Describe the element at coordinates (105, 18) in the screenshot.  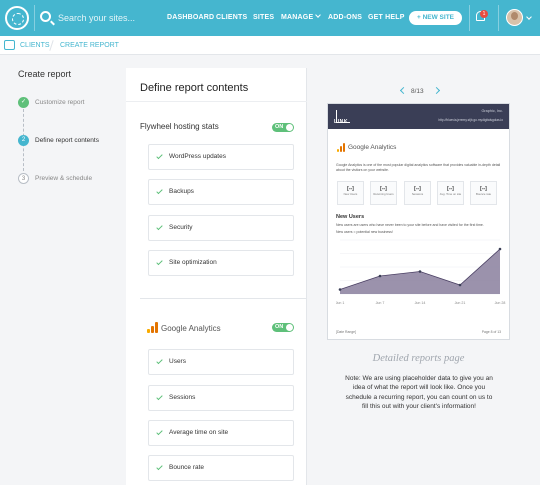
I see `search-input` at that location.